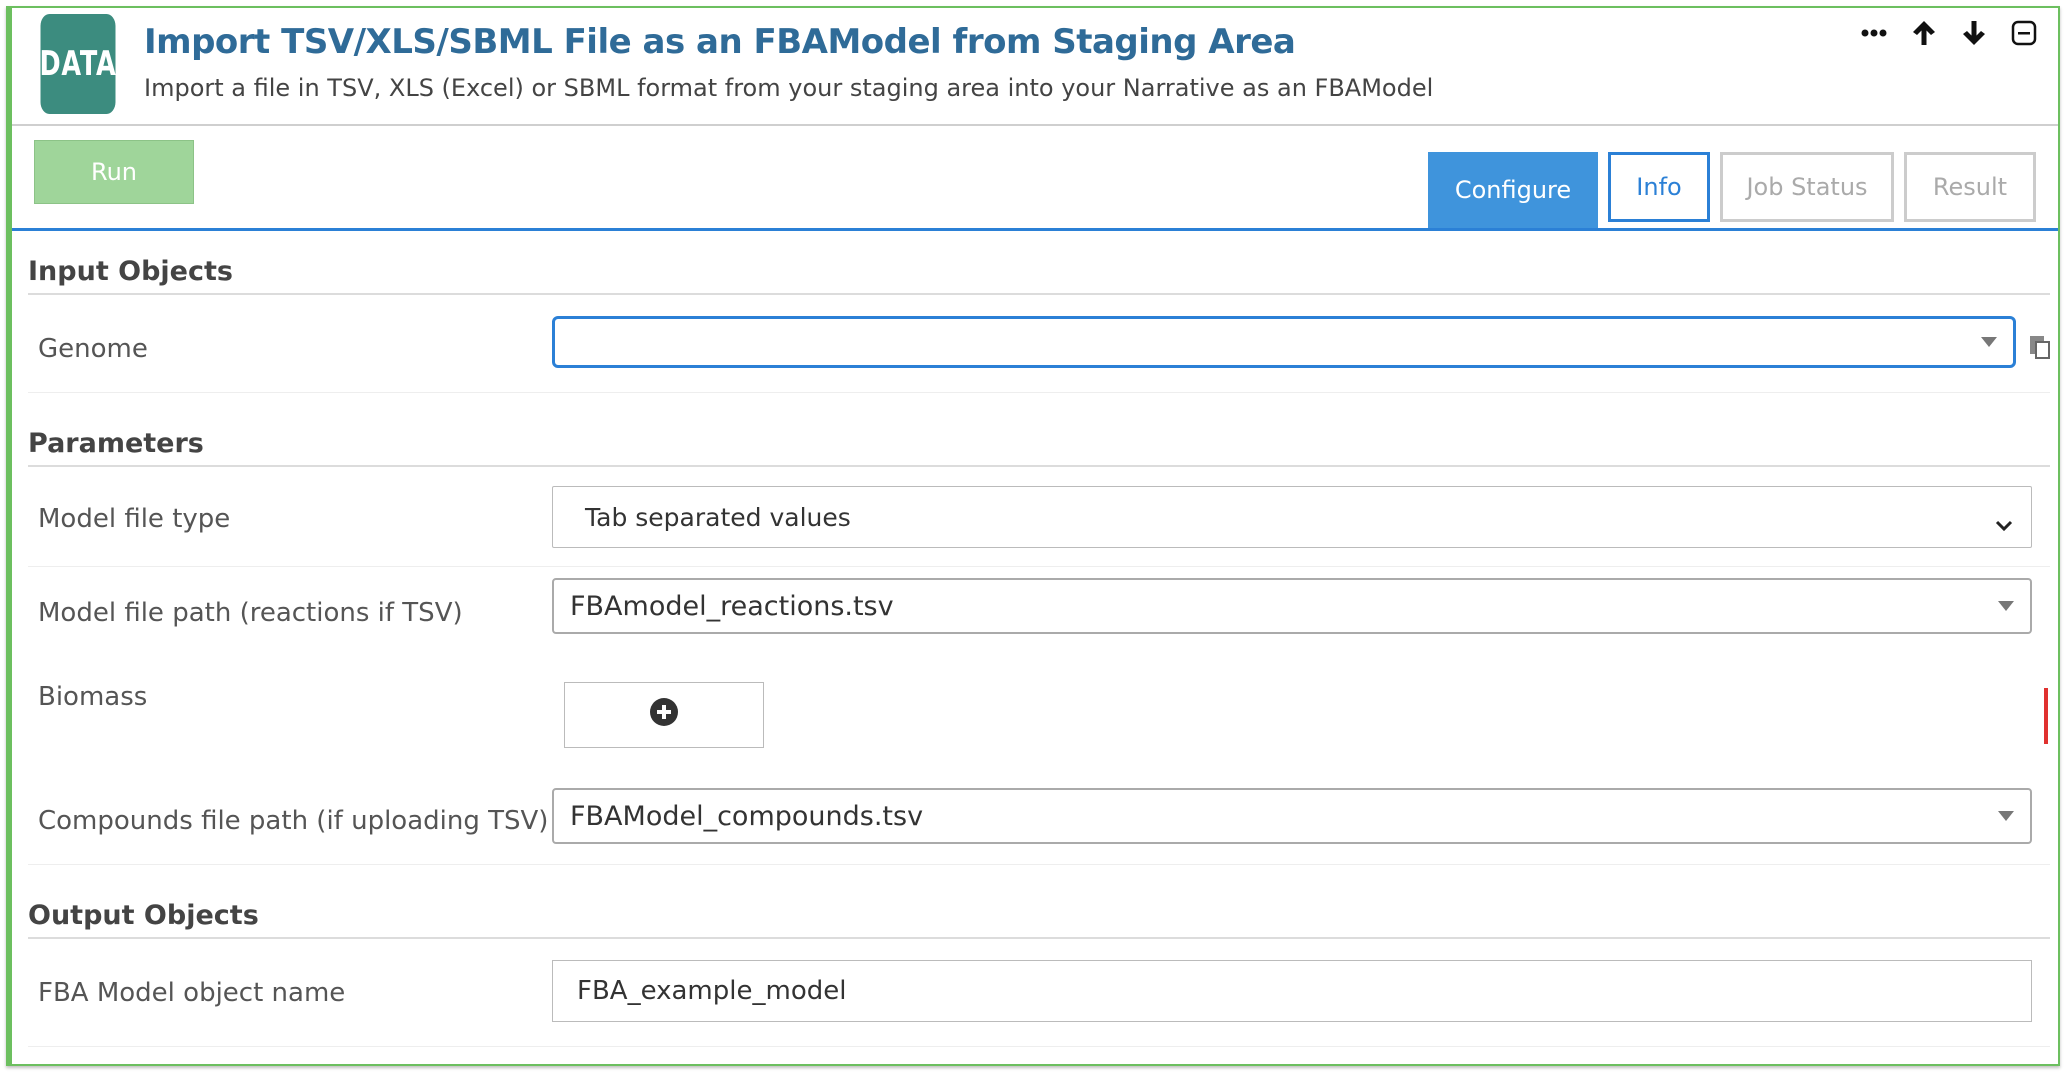 The width and height of the screenshot is (2066, 1074). What do you see at coordinates (1924, 33) in the screenshot?
I see `arrow-up-icon` at bounding box center [1924, 33].